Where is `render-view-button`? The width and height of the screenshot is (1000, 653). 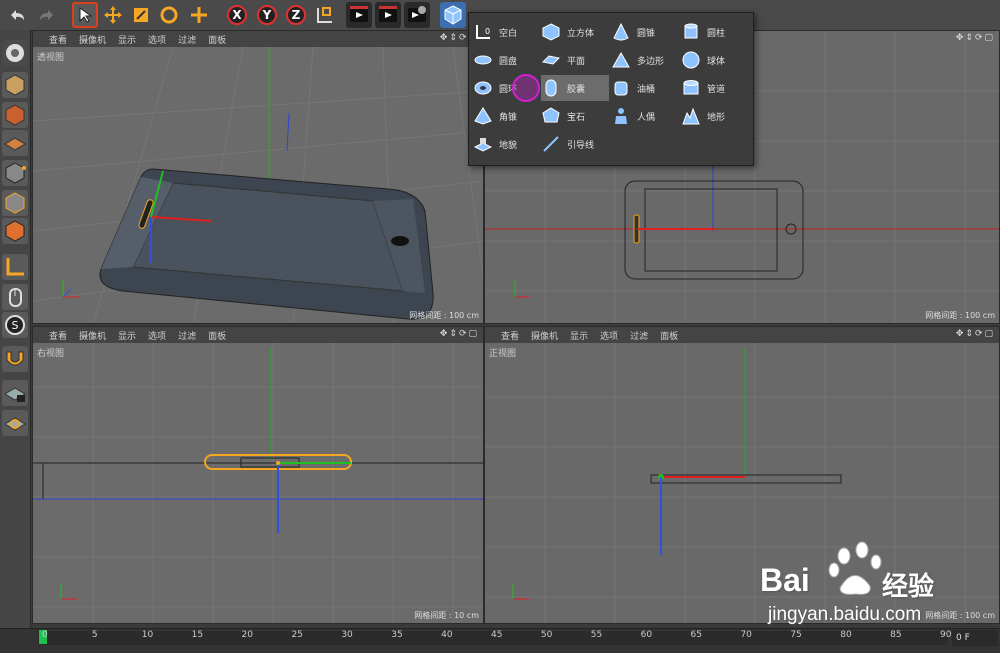
render-view-button is located at coordinates (359, 15).